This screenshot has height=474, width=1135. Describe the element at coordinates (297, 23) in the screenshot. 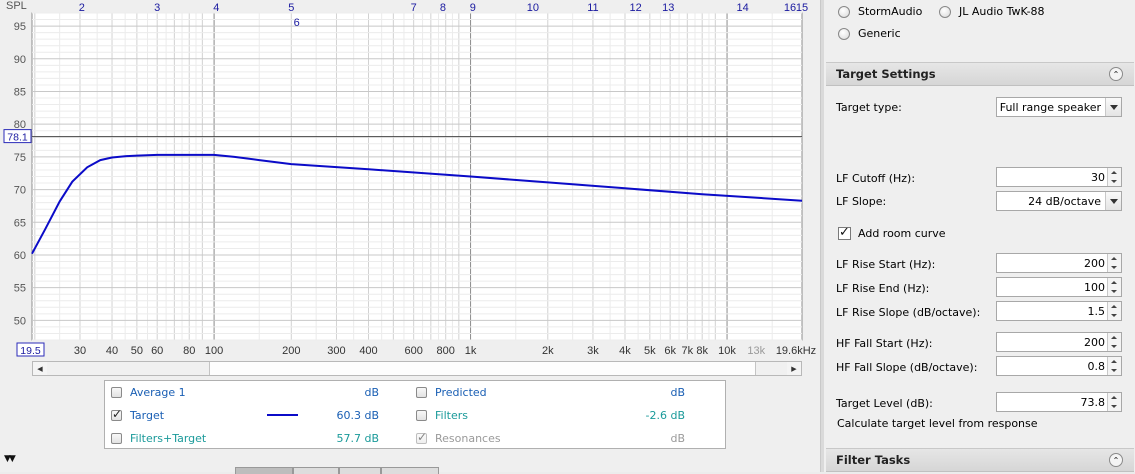

I see `marker-number: 6` at that location.